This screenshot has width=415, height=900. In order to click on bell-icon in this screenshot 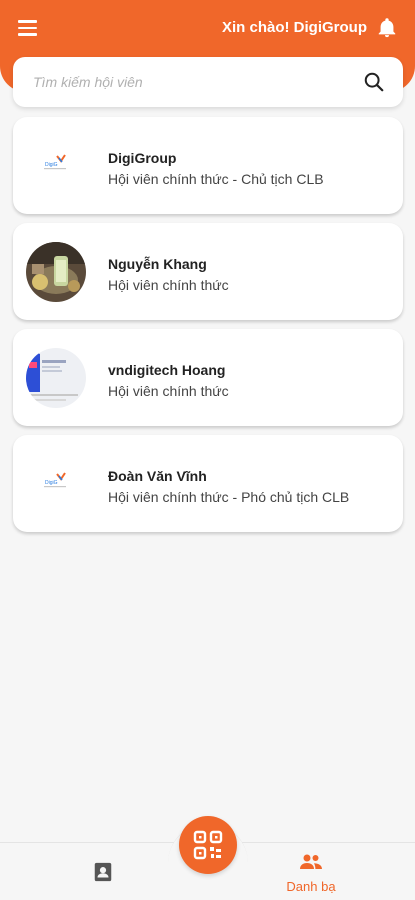, I will do `click(387, 28)`.